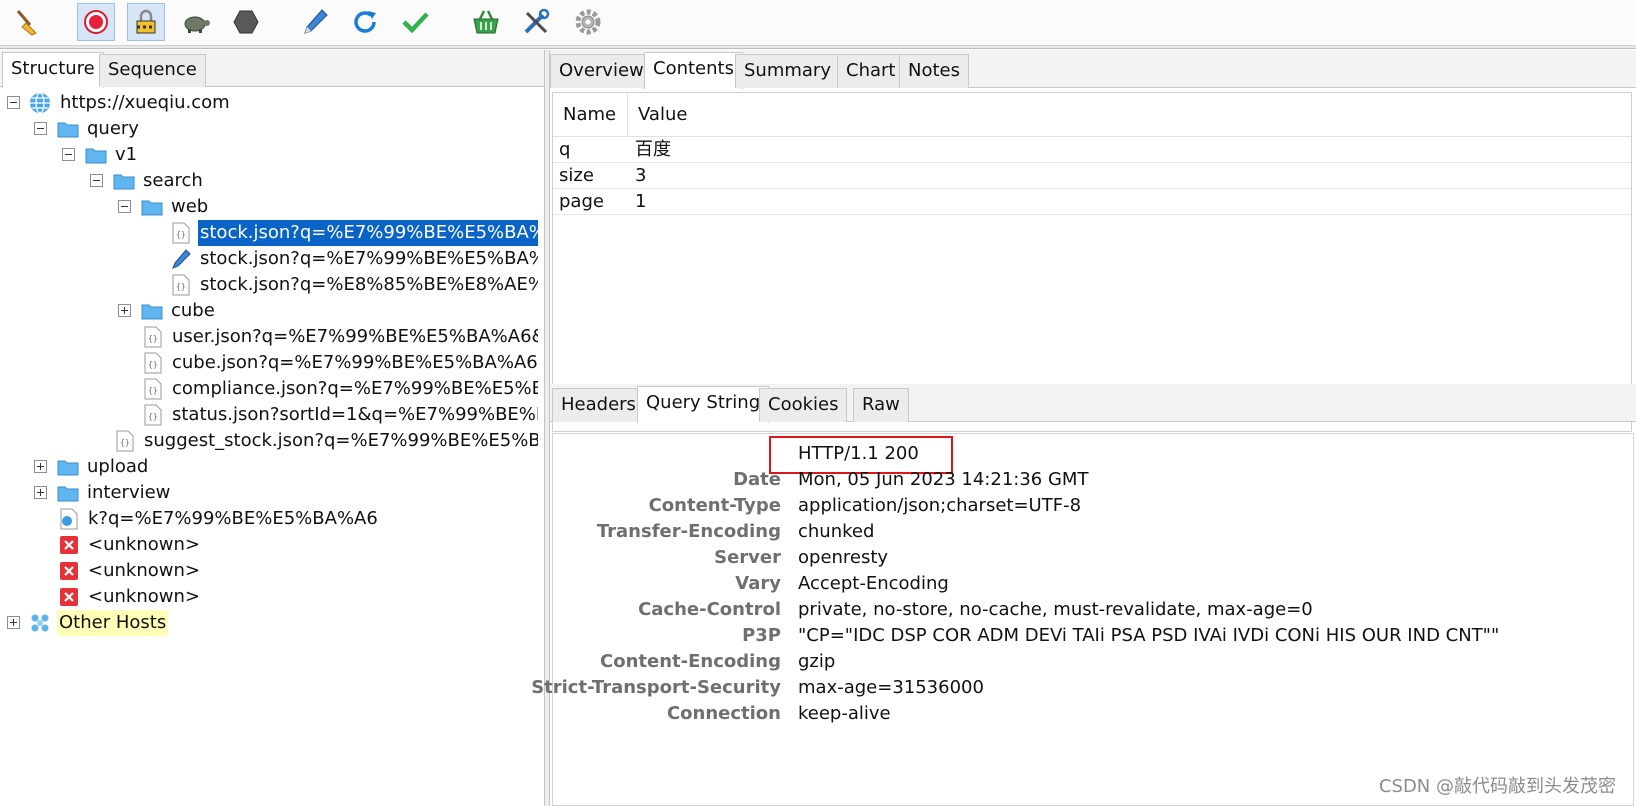 The height and width of the screenshot is (806, 1636). I want to click on table-row: q 百度, so click(1092, 150).